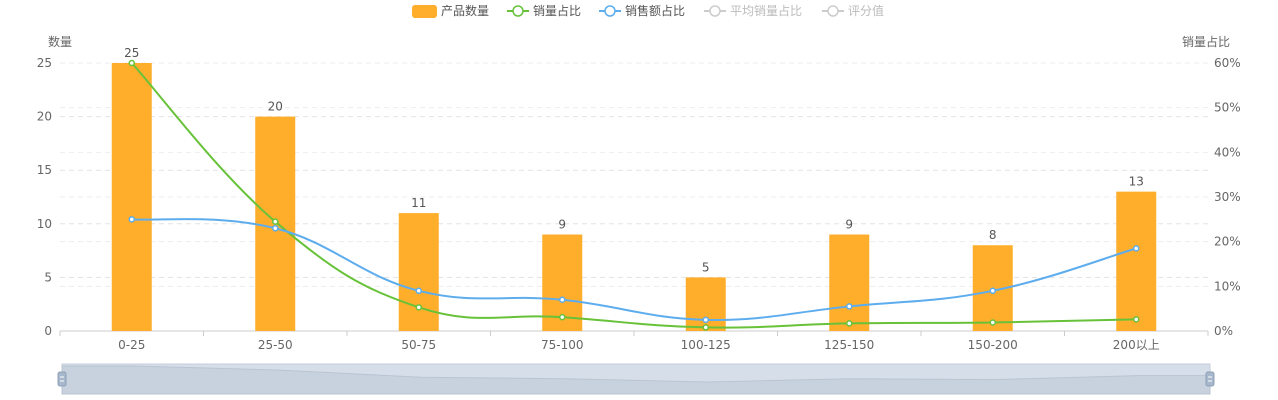 The width and height of the screenshot is (1278, 400). What do you see at coordinates (60, 41) in the screenshot?
I see `y-left-axis-title: 数量` at bounding box center [60, 41].